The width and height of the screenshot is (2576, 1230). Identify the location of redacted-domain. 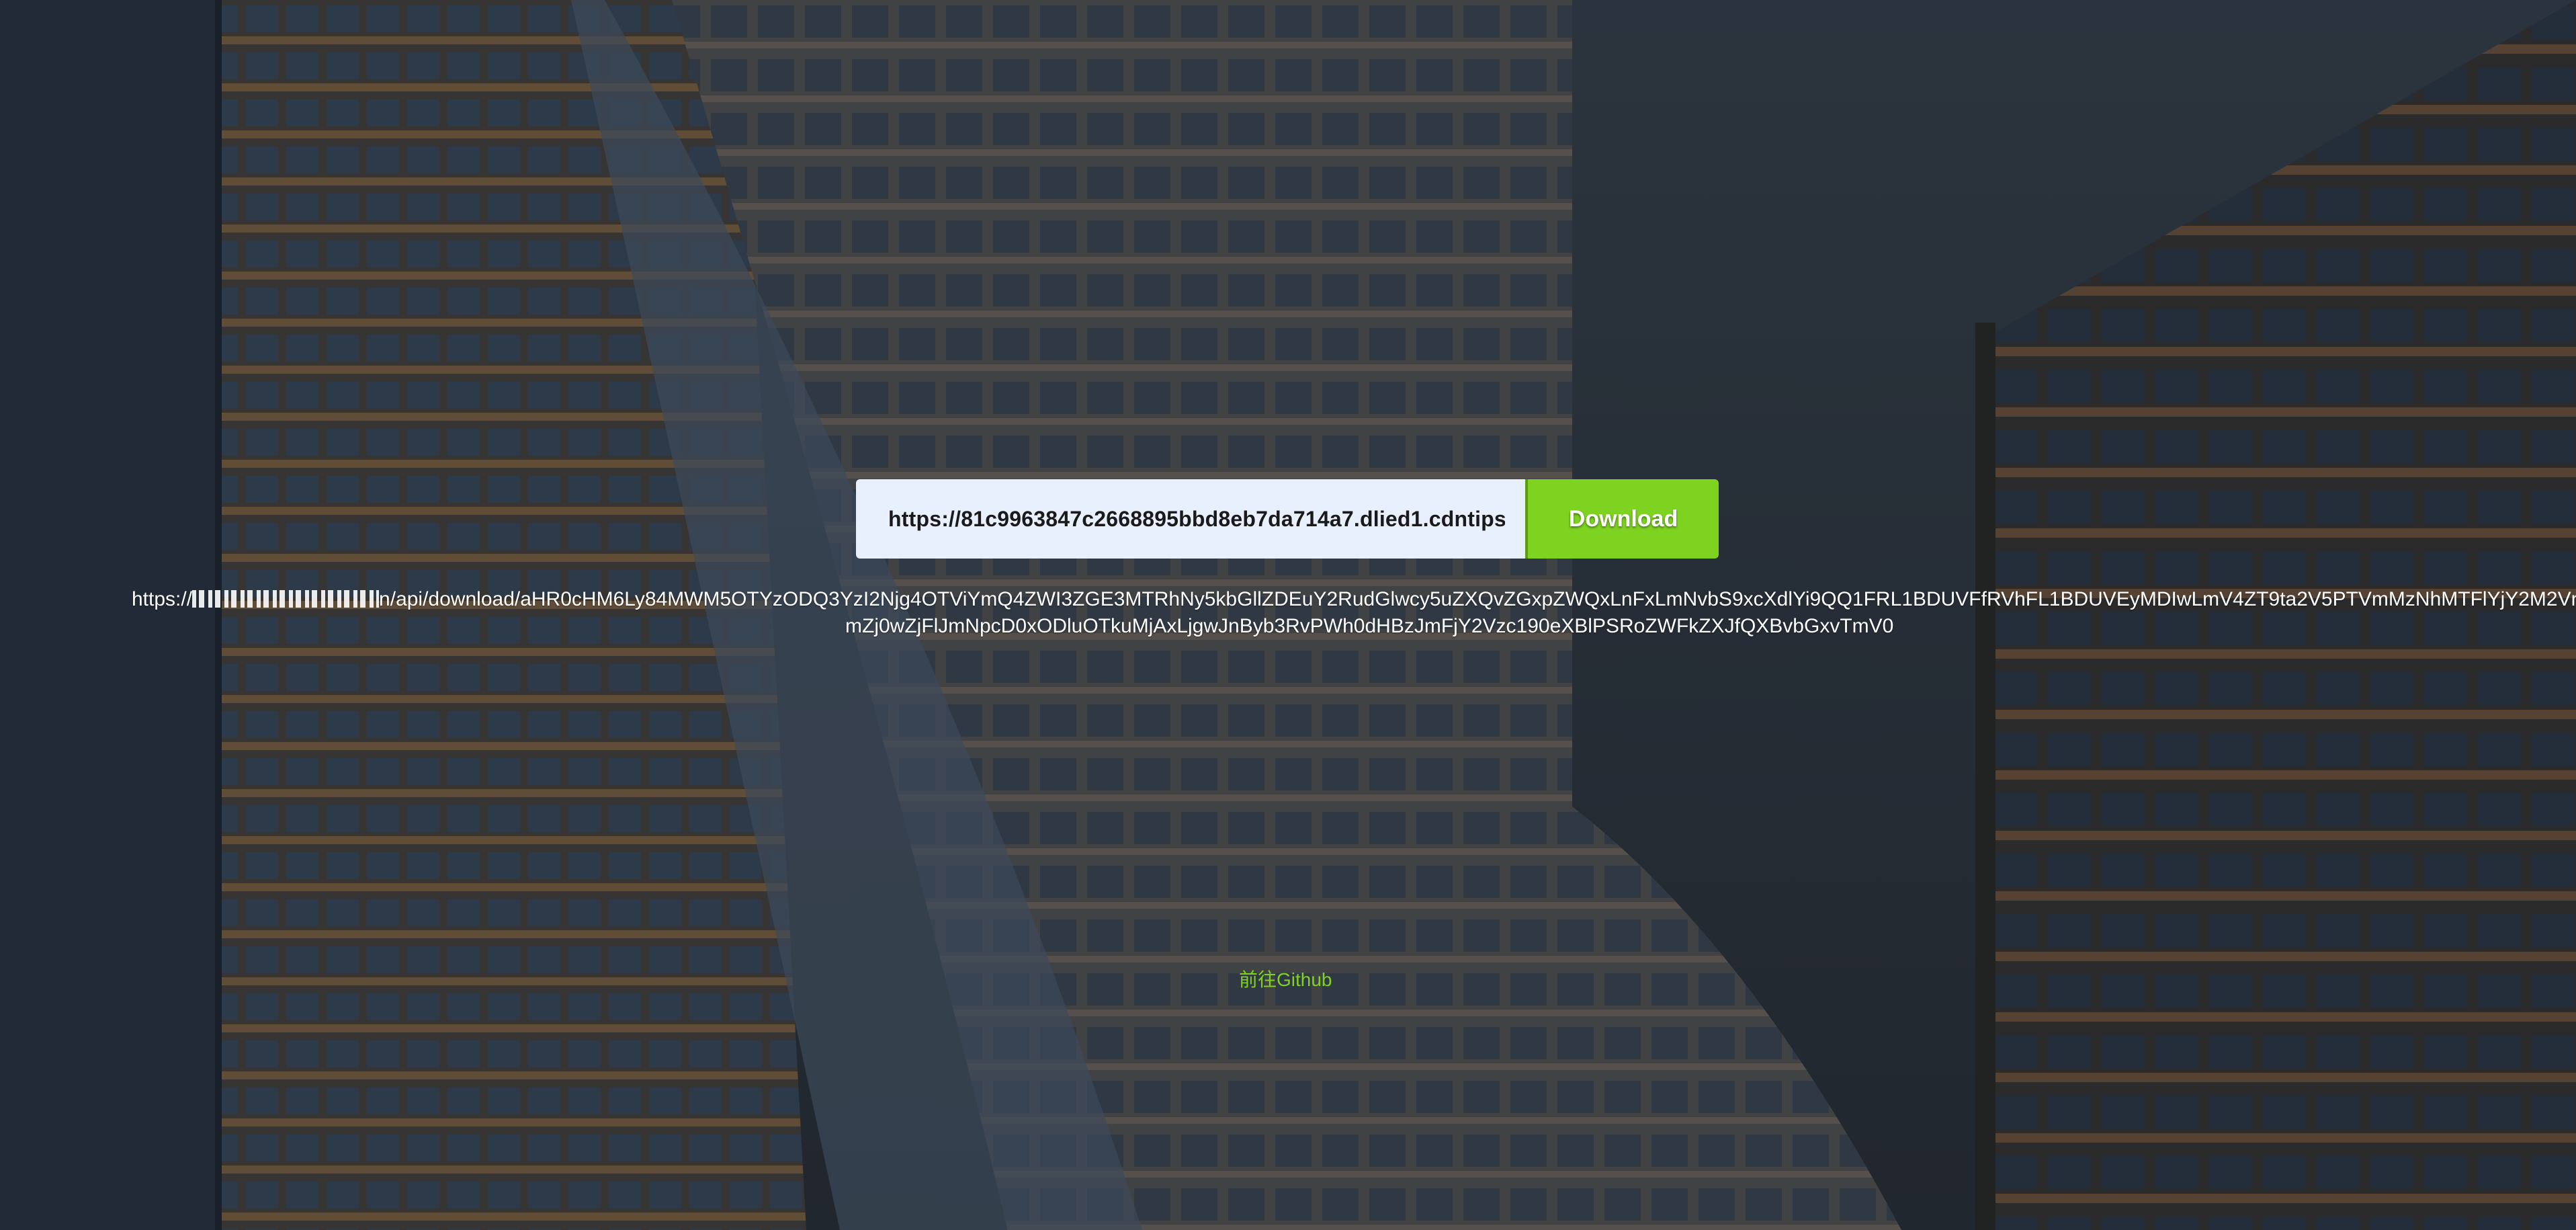
(286, 599).